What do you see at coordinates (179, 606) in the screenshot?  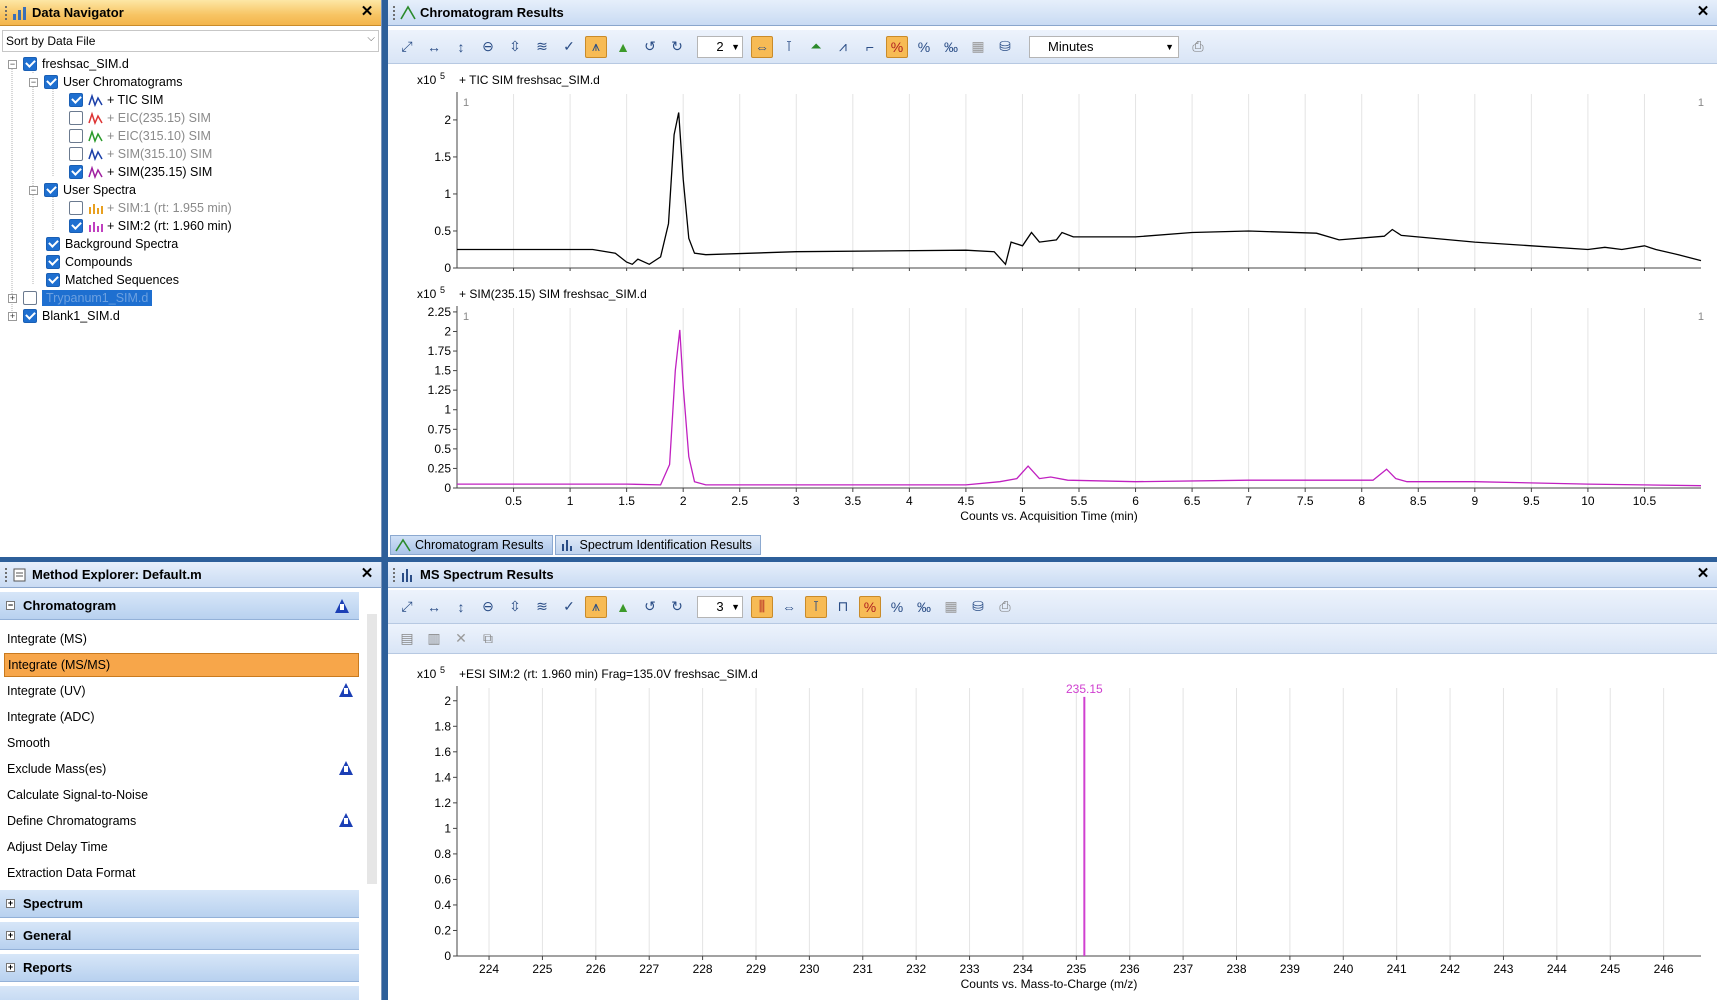 I see `section-chromatogram: − Chromatogram` at bounding box center [179, 606].